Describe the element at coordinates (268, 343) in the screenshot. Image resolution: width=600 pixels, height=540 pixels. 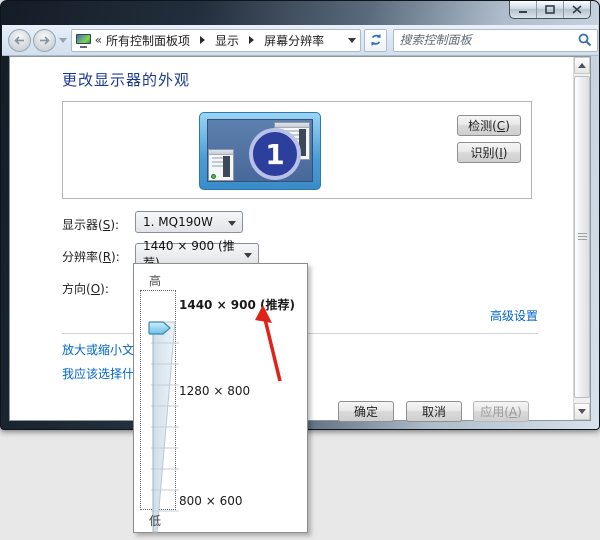
I see `red-annotation-arrow` at that location.